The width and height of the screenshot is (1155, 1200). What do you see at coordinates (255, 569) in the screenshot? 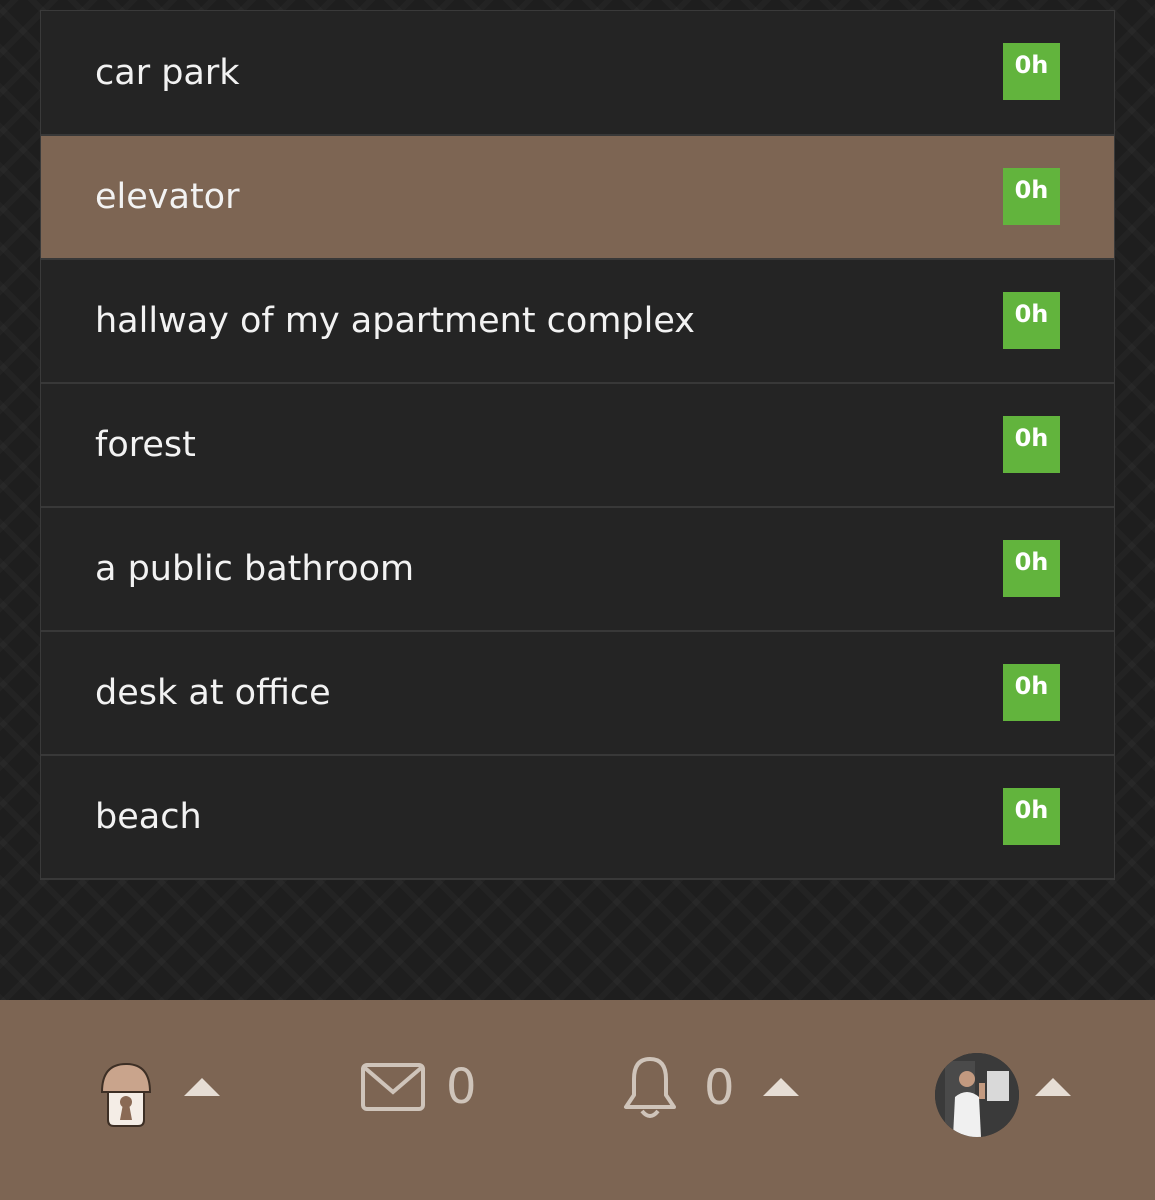
I see `list-item-label: a public bathroom` at bounding box center [255, 569].